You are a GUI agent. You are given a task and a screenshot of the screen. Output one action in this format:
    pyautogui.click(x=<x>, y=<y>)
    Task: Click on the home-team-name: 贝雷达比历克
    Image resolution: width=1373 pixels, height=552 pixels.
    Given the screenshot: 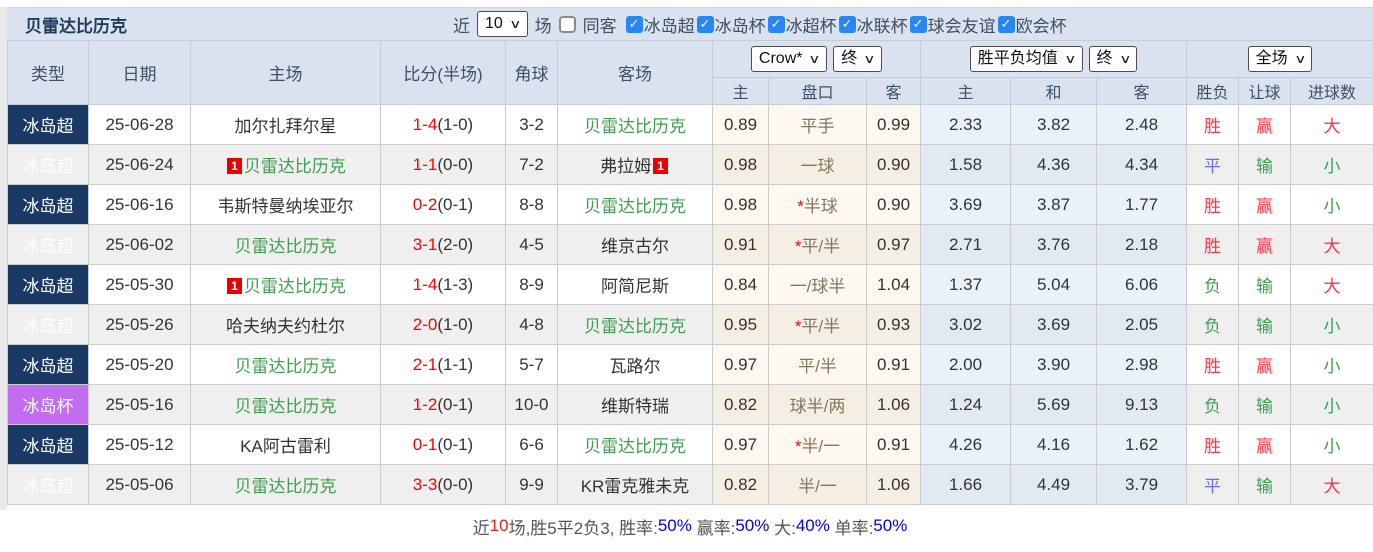 What is the action you would take?
    pyautogui.click(x=285, y=366)
    